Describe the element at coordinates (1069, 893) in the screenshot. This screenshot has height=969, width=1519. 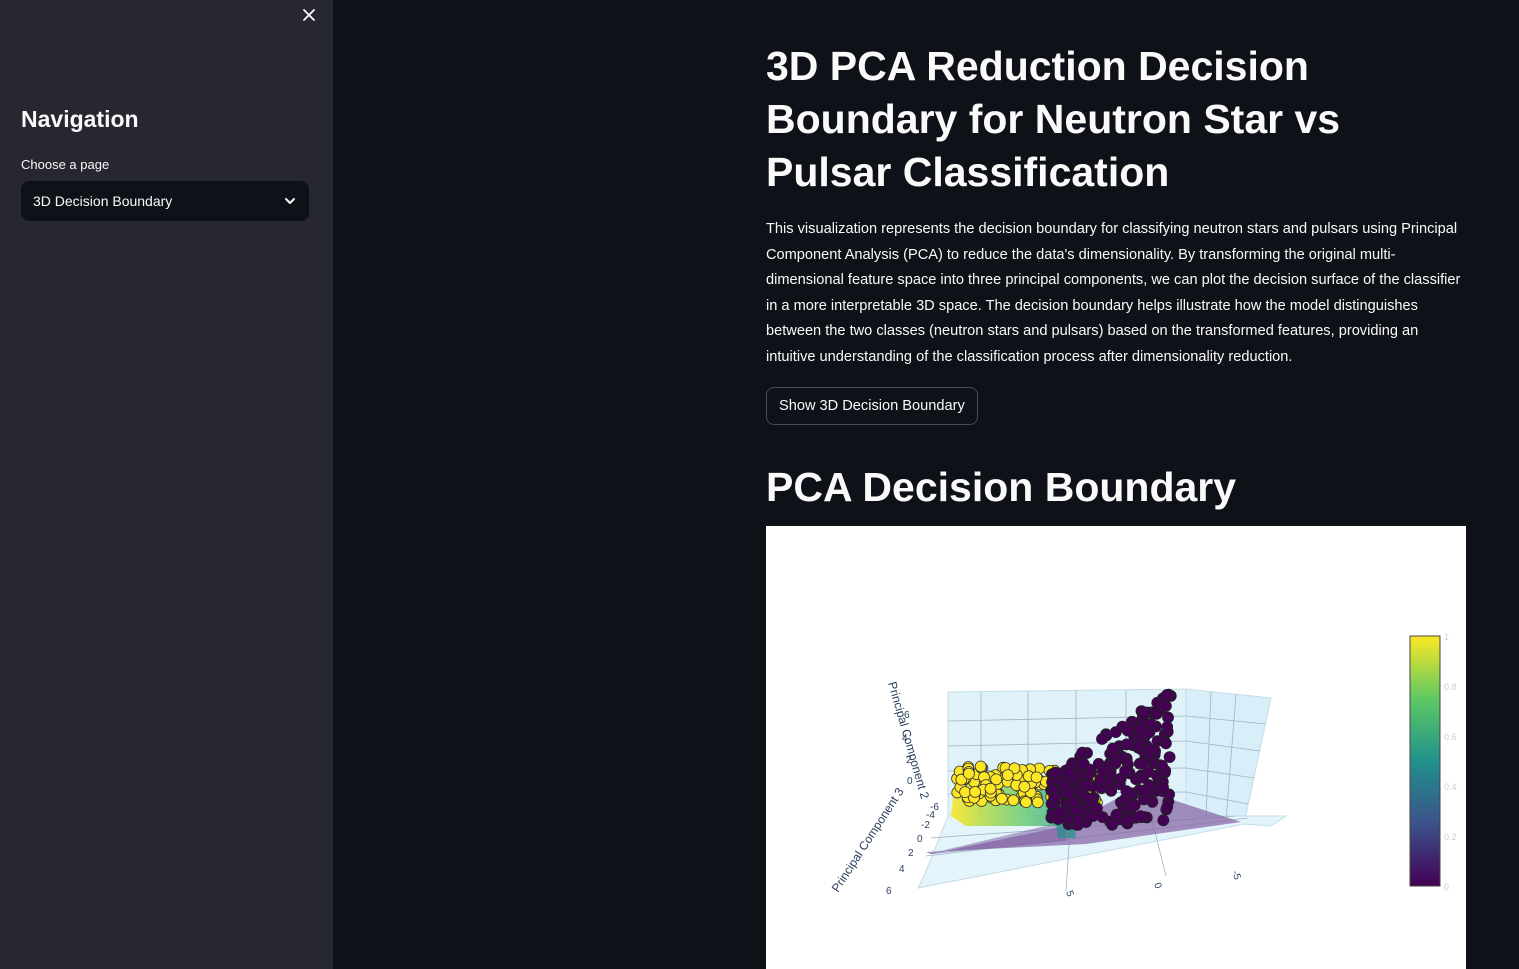
I see `front-tick-label: 5` at that location.